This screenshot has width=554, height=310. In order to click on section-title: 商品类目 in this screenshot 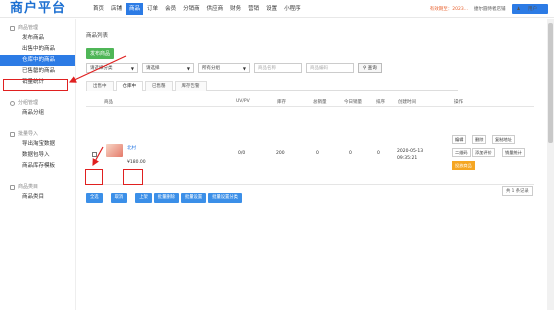, I will do `click(28, 187)`.